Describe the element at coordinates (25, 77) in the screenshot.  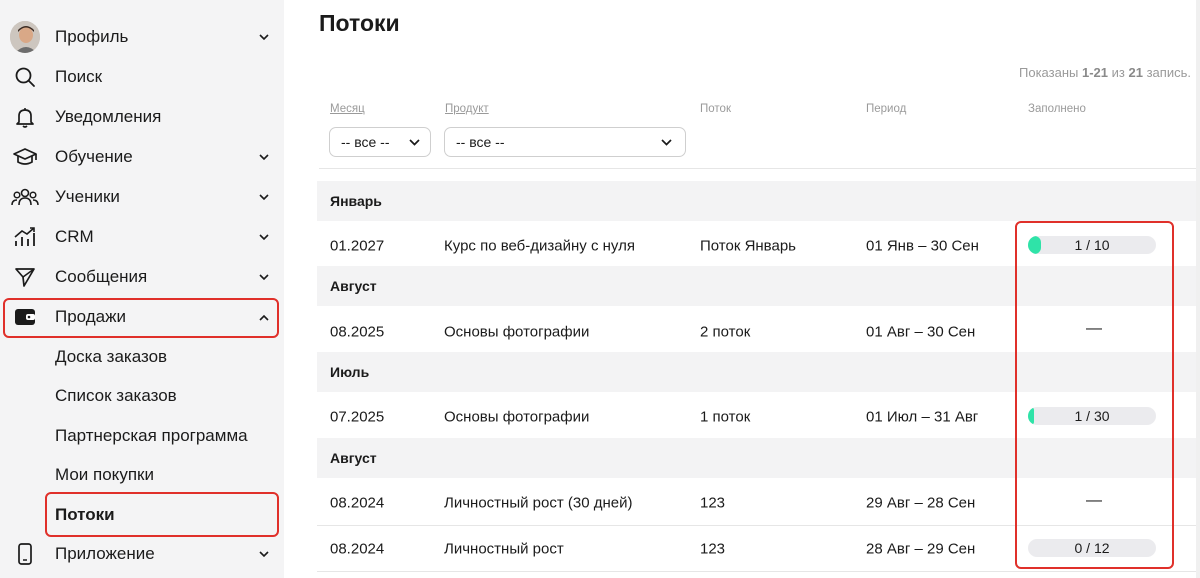
I see `search-icon` at that location.